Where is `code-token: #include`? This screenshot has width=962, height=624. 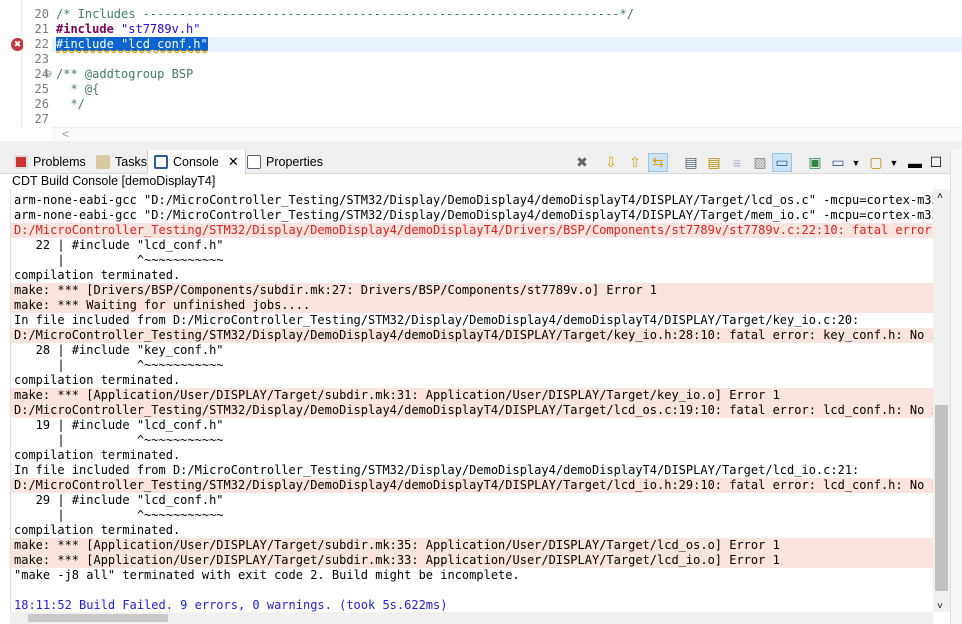 code-token: #include is located at coordinates (85, 29).